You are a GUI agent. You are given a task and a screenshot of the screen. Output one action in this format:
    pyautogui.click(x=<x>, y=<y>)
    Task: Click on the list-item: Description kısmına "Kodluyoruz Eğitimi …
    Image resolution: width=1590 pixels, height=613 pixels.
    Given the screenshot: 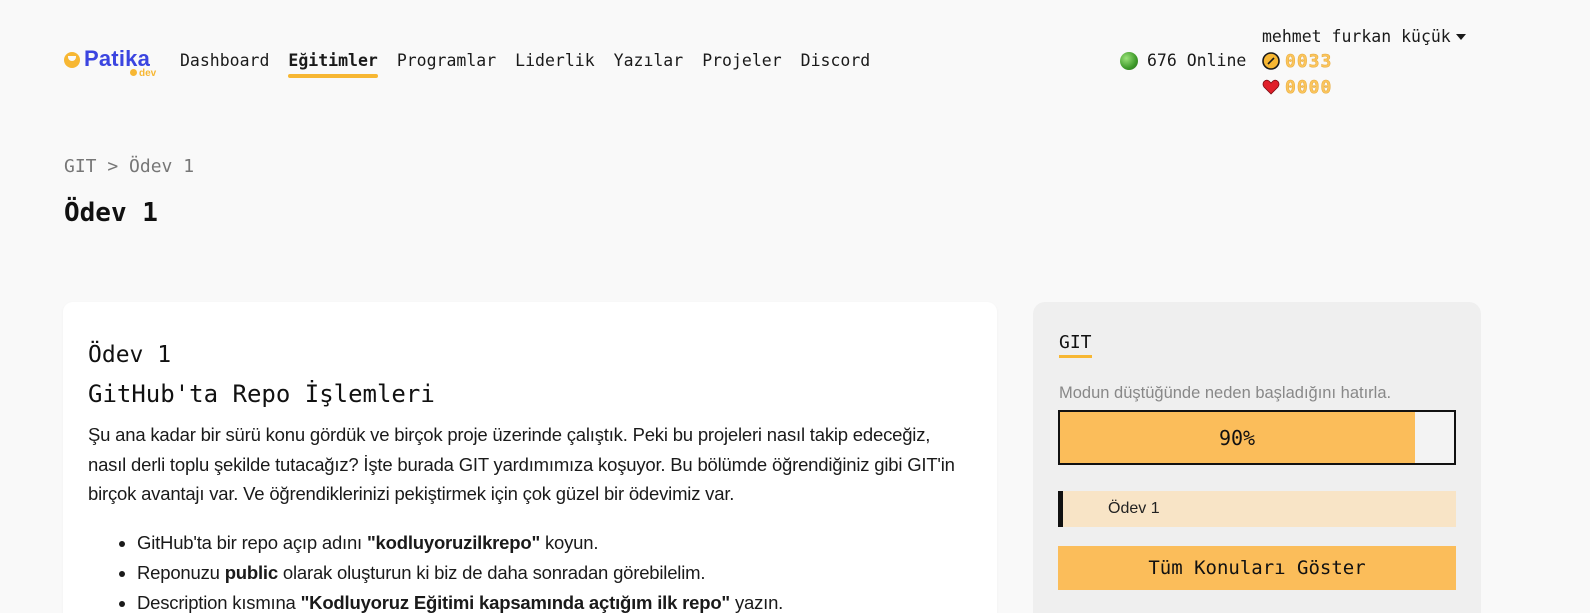 What is the action you would take?
    pyautogui.click(x=557, y=600)
    